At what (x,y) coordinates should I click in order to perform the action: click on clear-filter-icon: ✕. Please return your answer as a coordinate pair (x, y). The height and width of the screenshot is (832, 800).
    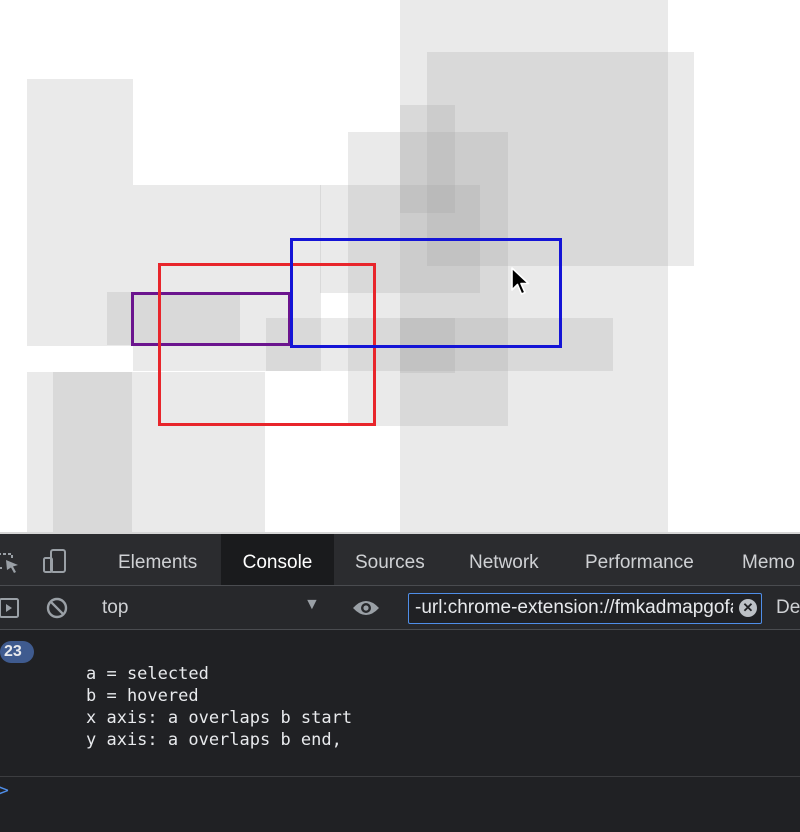
    Looking at the image, I should click on (748, 608).